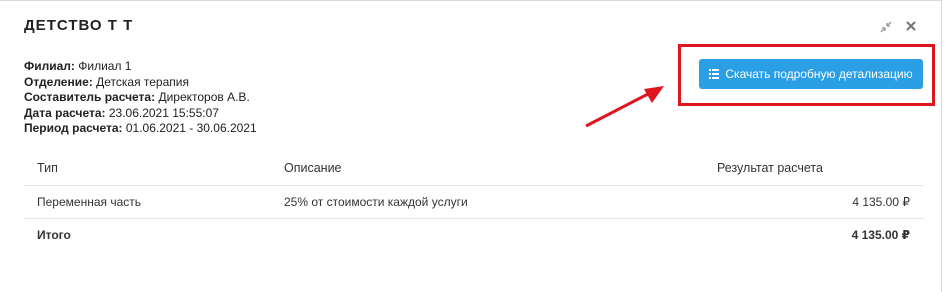 This screenshot has width=948, height=292. I want to click on modal-title: ДЕТСТВО Т Т, so click(79, 25).